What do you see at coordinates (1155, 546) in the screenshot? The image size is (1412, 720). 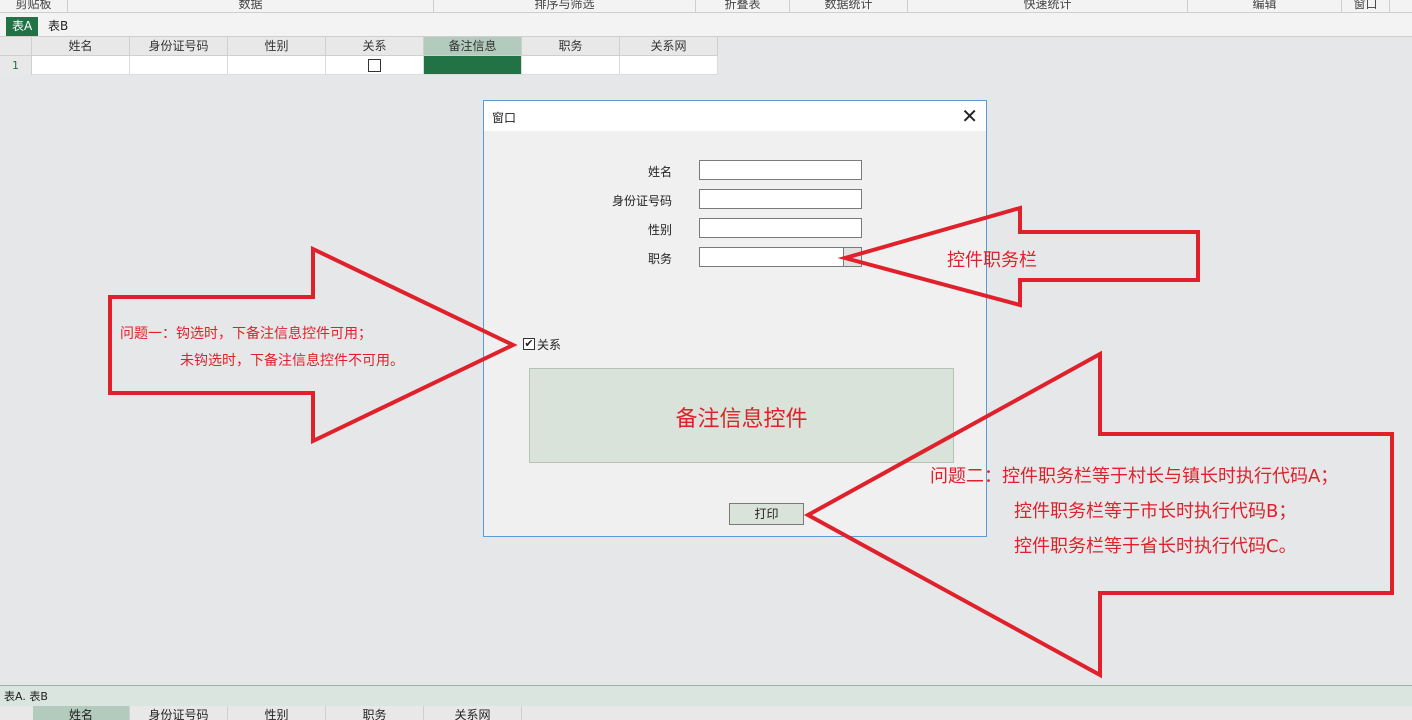 I see `question2-line3: 控件职务栏等于省长时执行代码C。` at bounding box center [1155, 546].